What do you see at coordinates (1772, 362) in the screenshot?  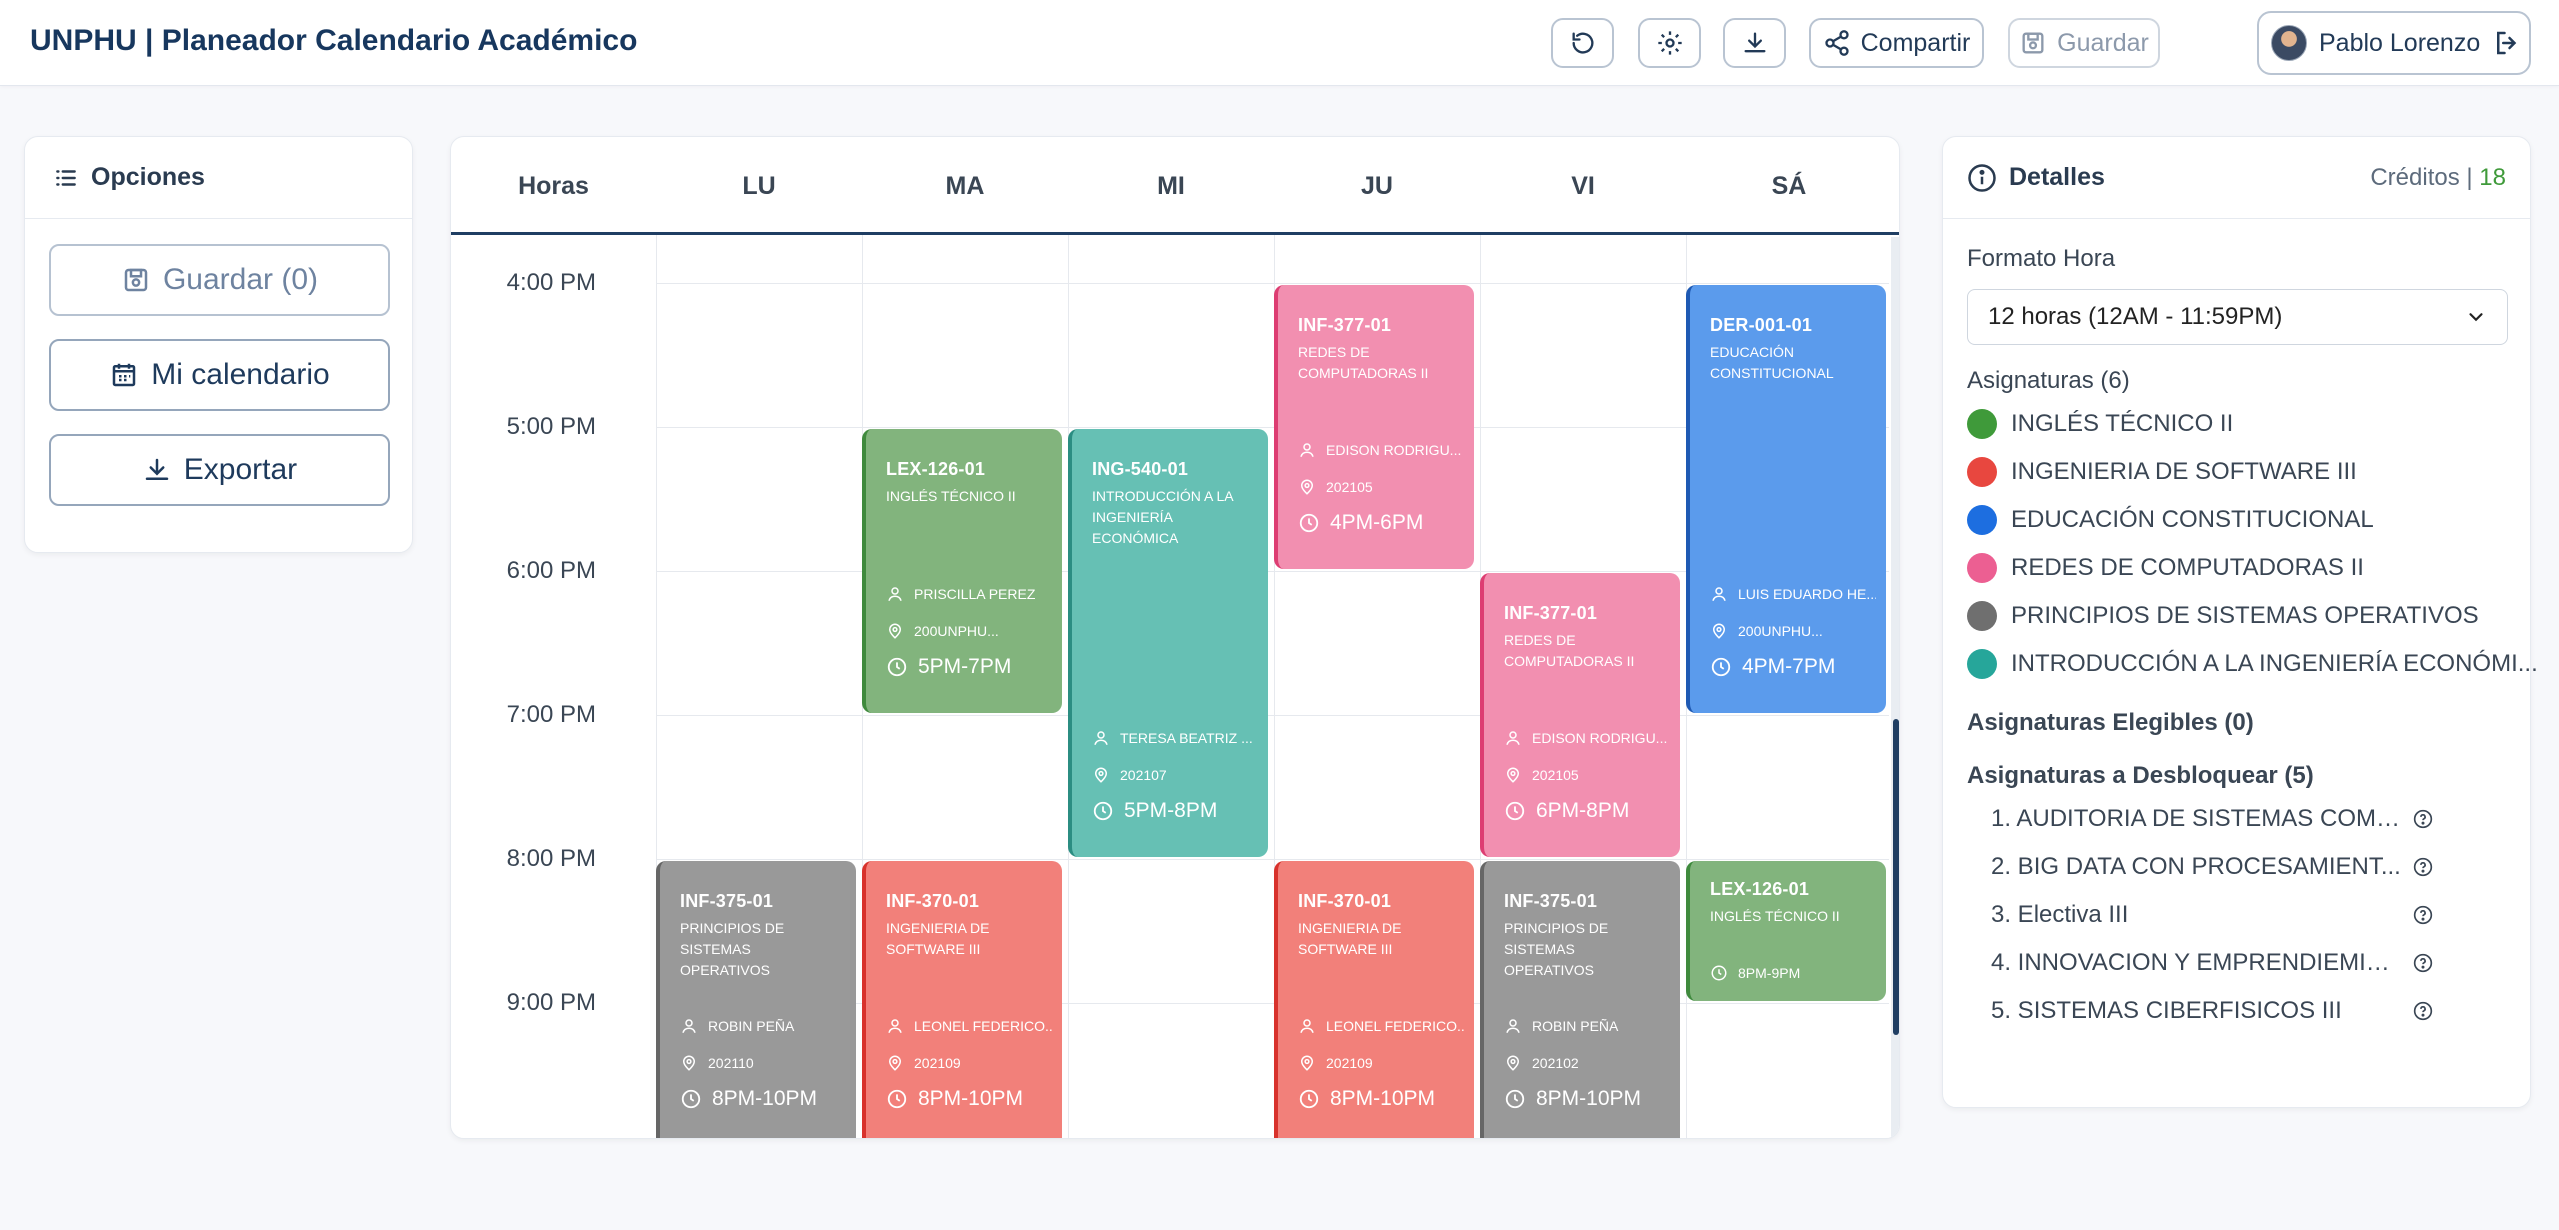 I see `event-name: EDUCACIÓN CONSTITUCIONAL` at bounding box center [1772, 362].